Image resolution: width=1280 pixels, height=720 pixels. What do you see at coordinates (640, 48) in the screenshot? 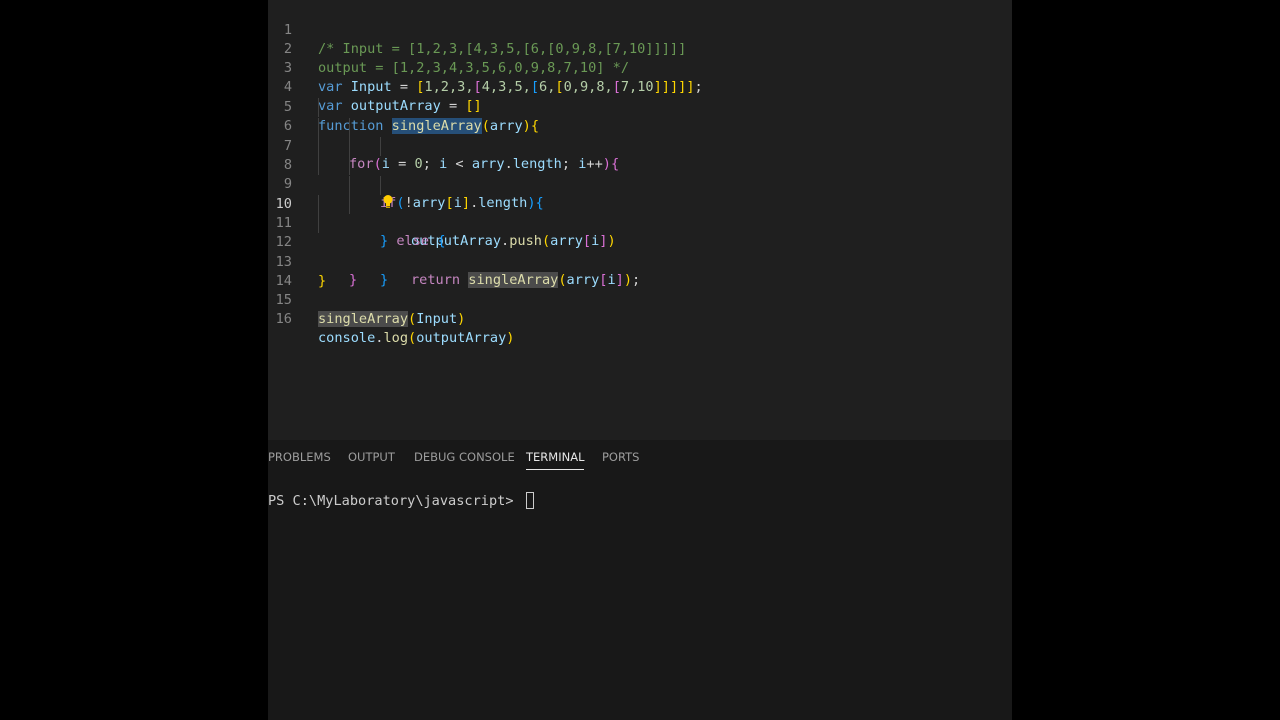
I see `code-line-2: 2 output = [1,2,3,4,3,5,6,0,9,8,7,10] */` at bounding box center [640, 48].